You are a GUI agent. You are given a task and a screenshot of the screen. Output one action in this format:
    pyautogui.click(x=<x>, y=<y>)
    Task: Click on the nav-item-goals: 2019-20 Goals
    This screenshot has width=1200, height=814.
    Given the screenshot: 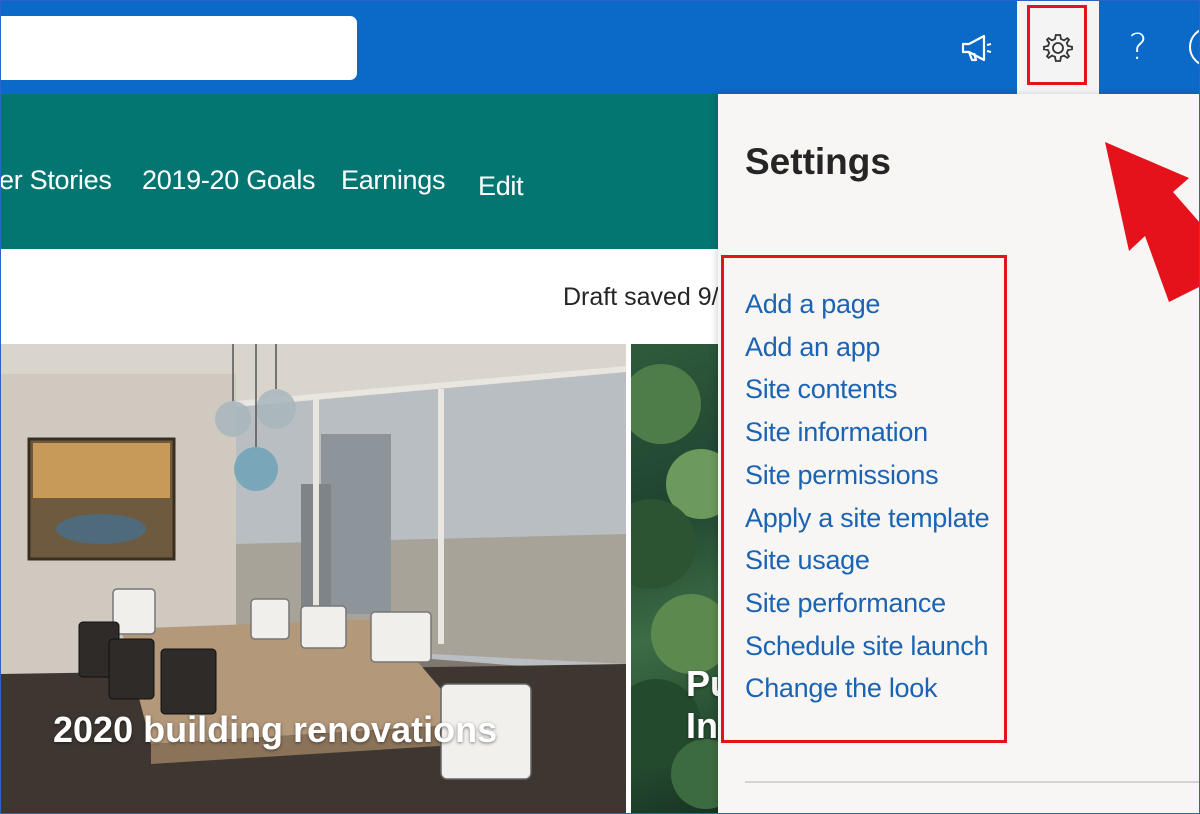 What is the action you would take?
    pyautogui.click(x=229, y=180)
    